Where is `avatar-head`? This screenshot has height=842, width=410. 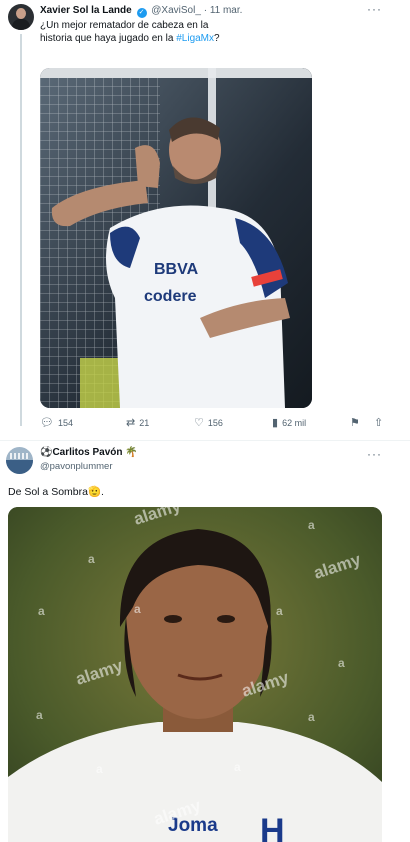
avatar-head is located at coordinates (21, 13).